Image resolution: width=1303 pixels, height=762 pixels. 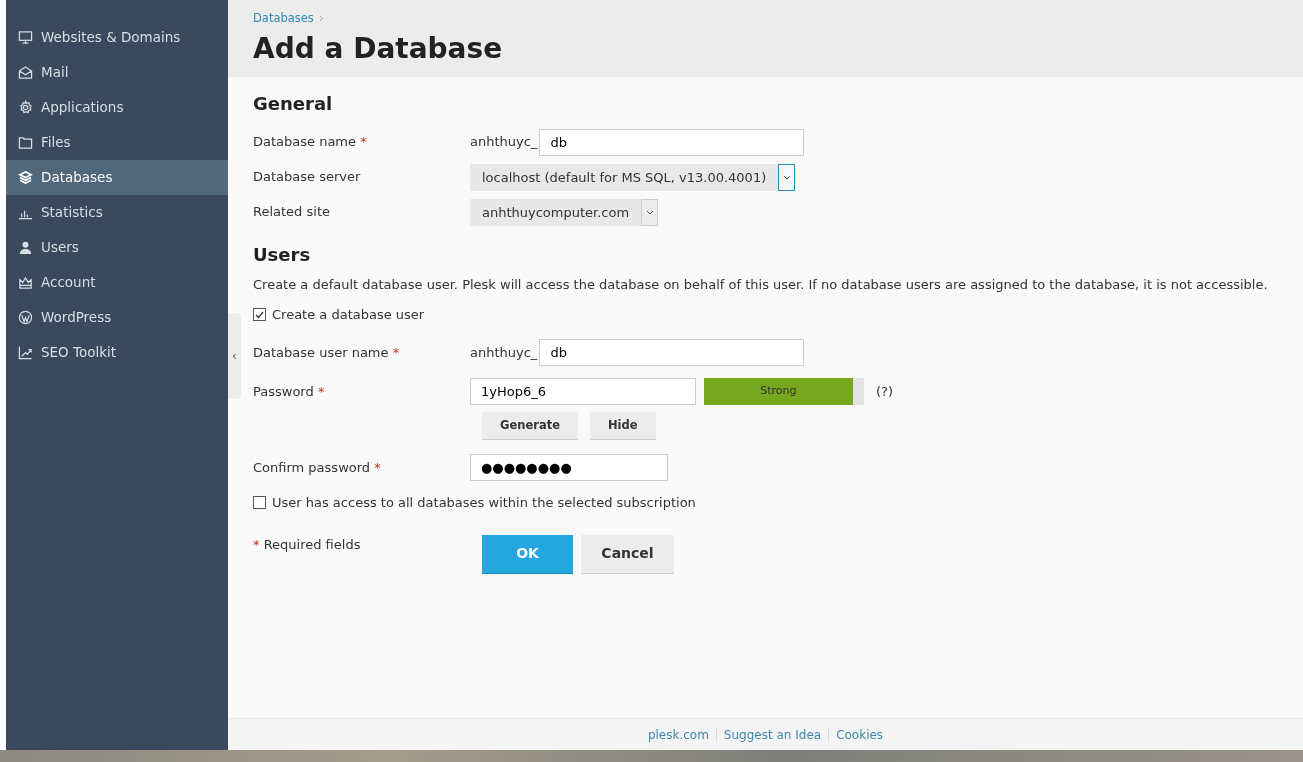 I want to click on envelope-icon, so click(x=25, y=72).